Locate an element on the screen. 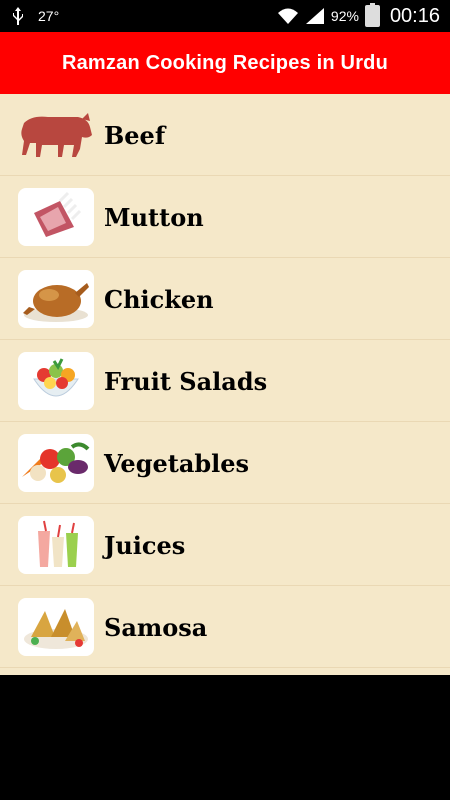  list-item-vegetables: Vegetables is located at coordinates (225, 463).